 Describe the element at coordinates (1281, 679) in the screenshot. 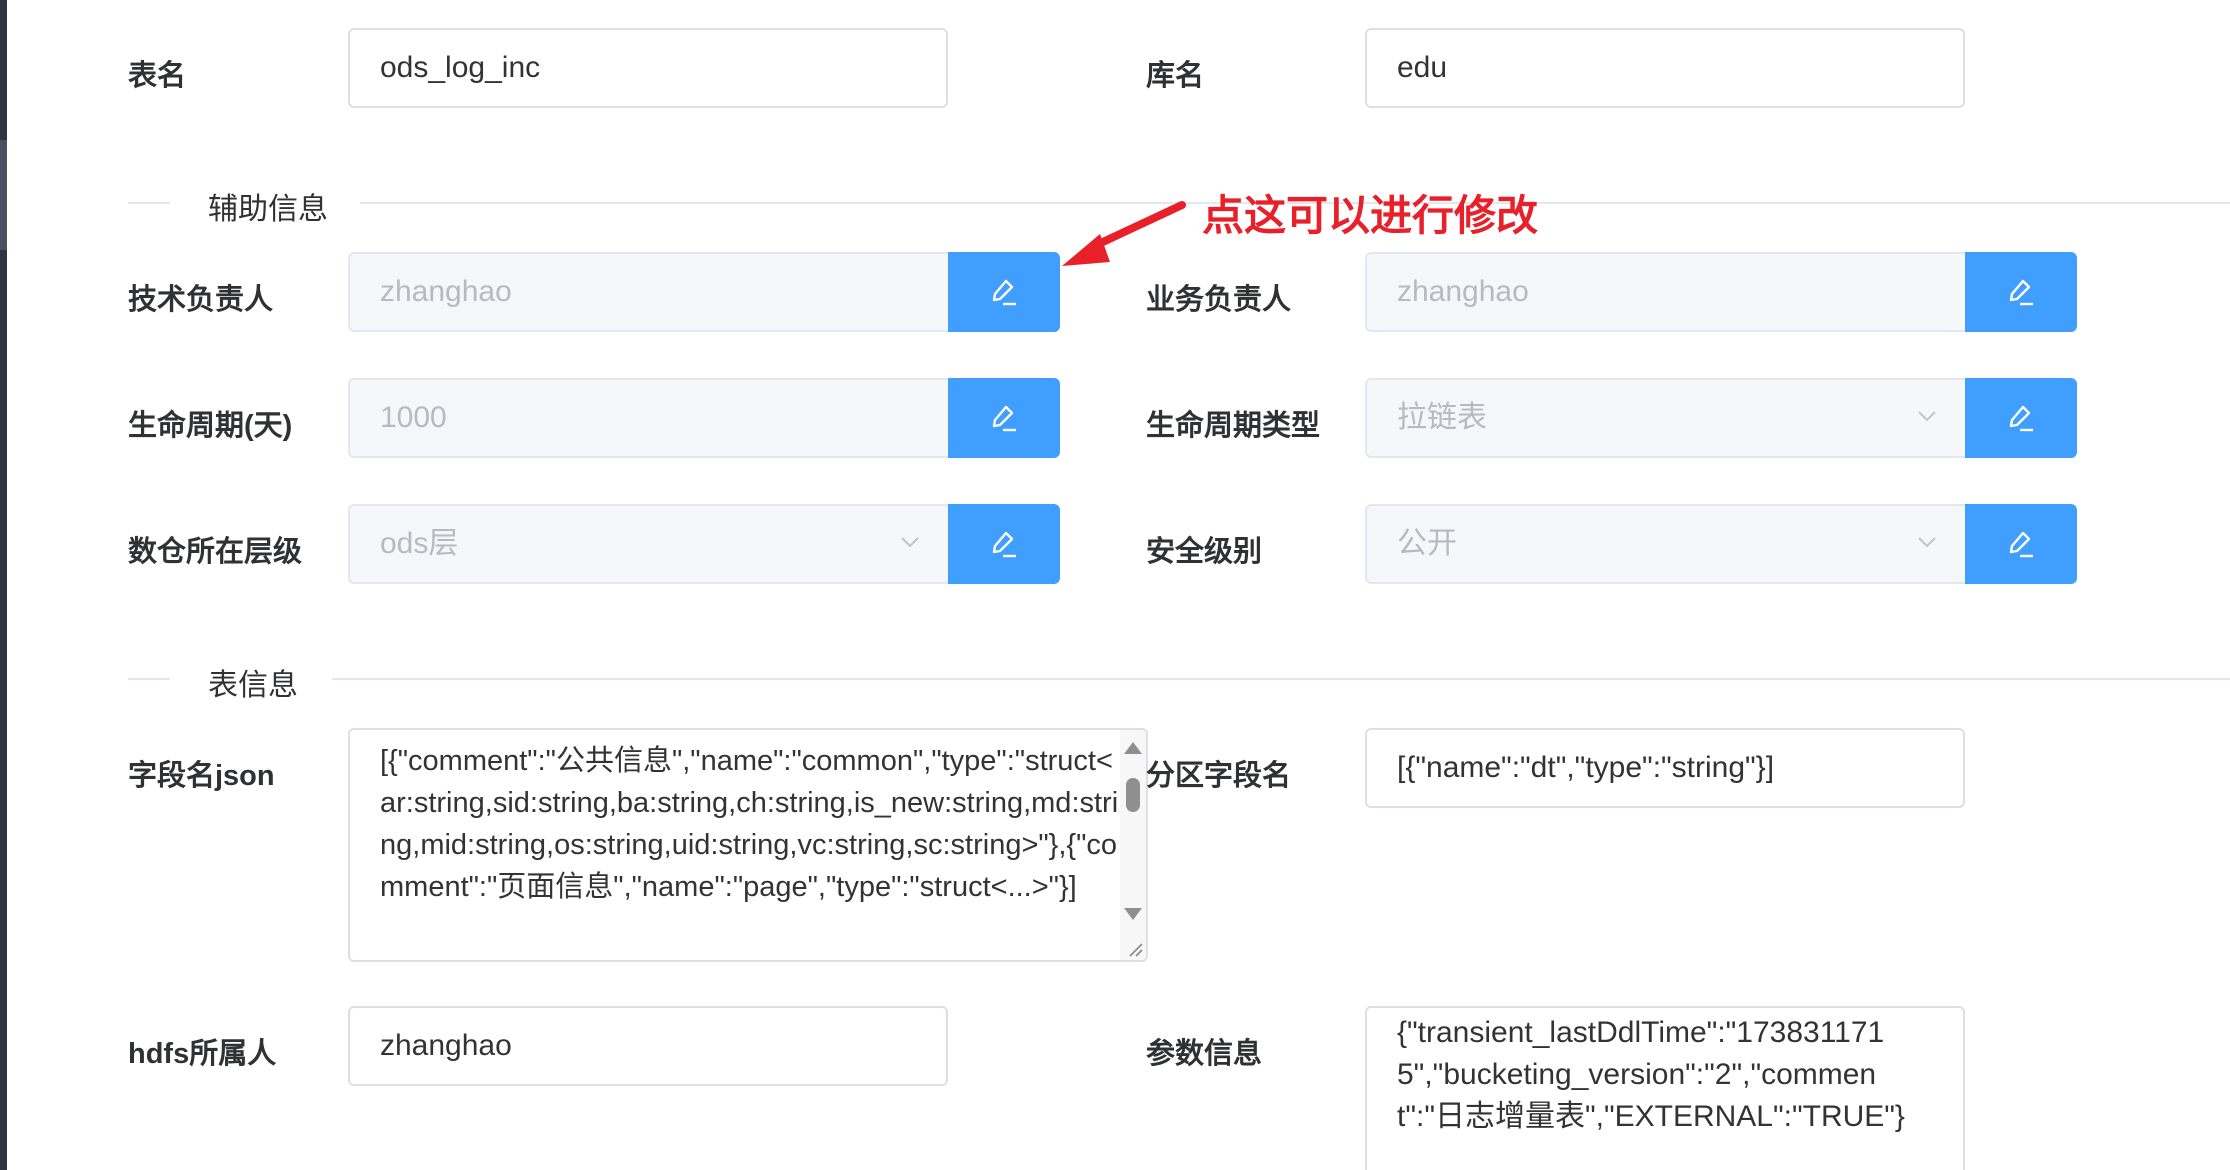

I see `table-info-divider-right` at that location.